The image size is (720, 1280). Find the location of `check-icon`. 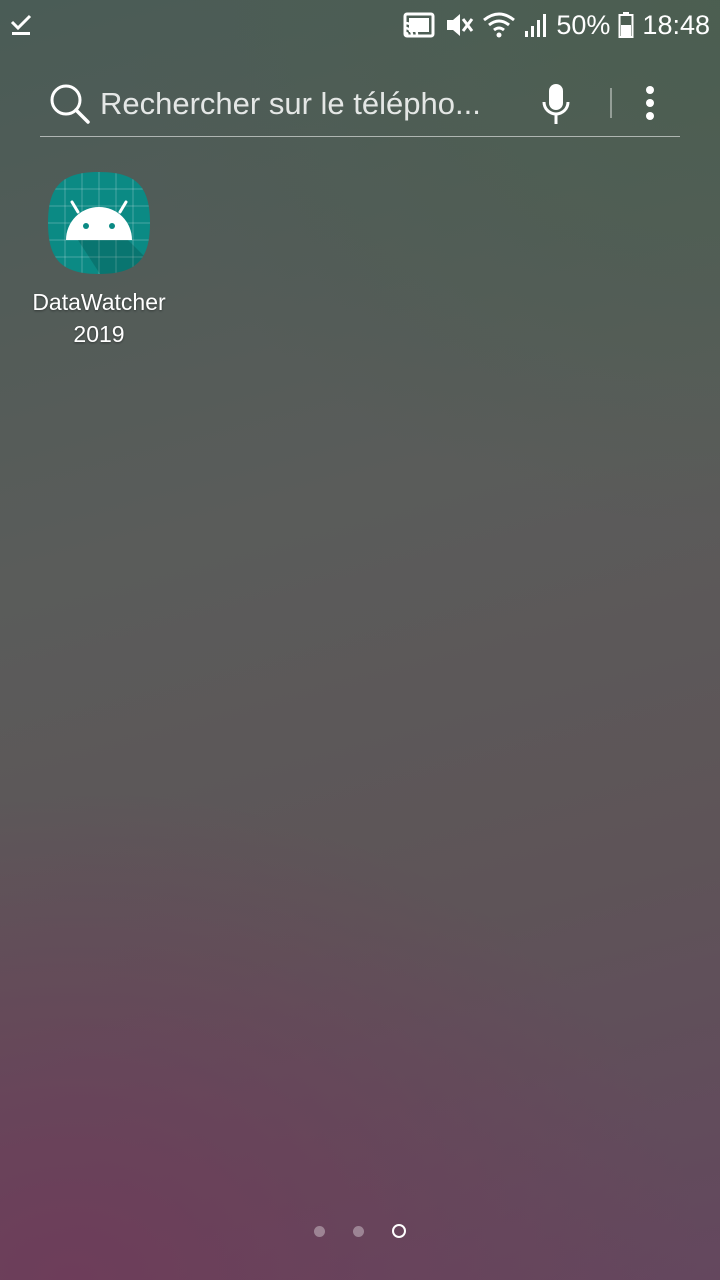

check-icon is located at coordinates (21, 24).